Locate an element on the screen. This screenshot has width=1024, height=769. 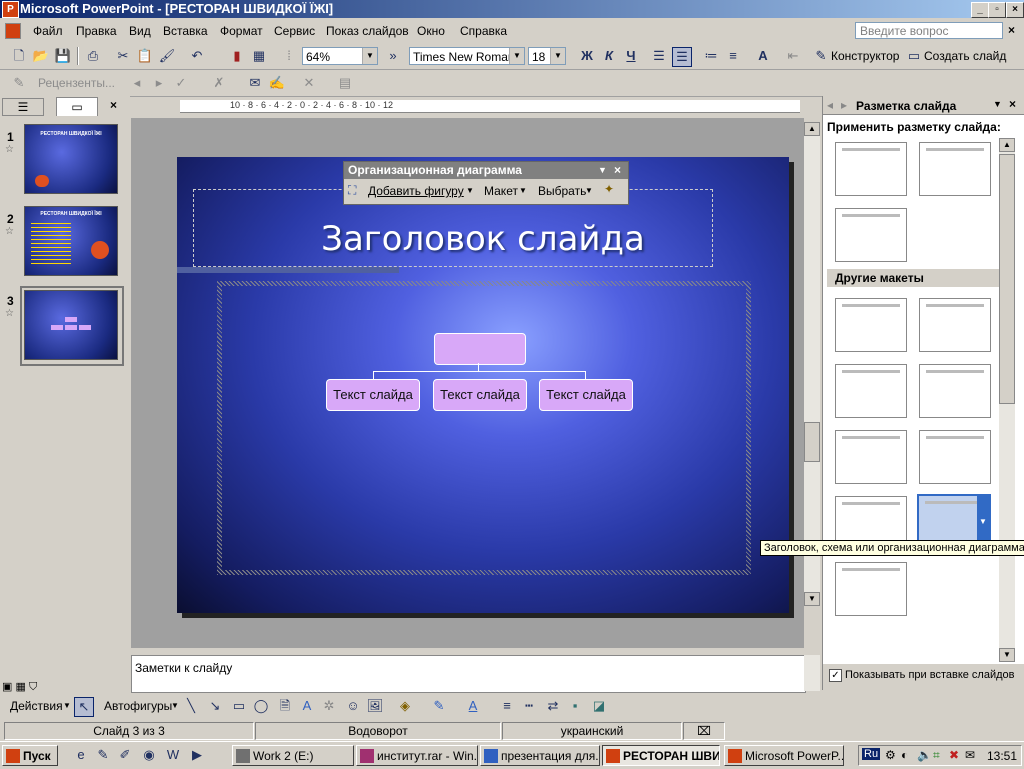
outline-tab: ☰ is located at coordinates (23, 107).